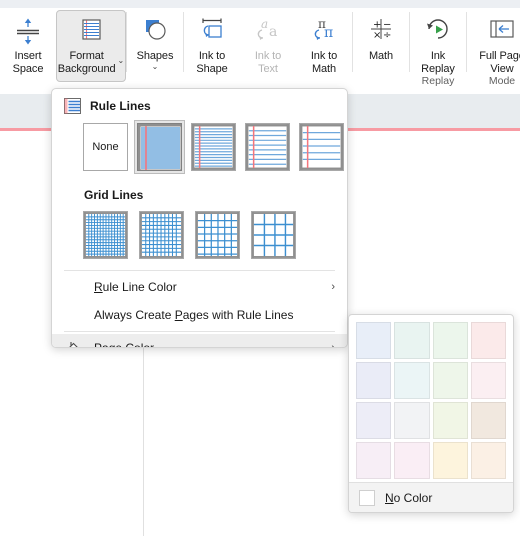 The image size is (520, 536). I want to click on ribbon-button-shapes: Shapes ⌄, so click(155, 46).